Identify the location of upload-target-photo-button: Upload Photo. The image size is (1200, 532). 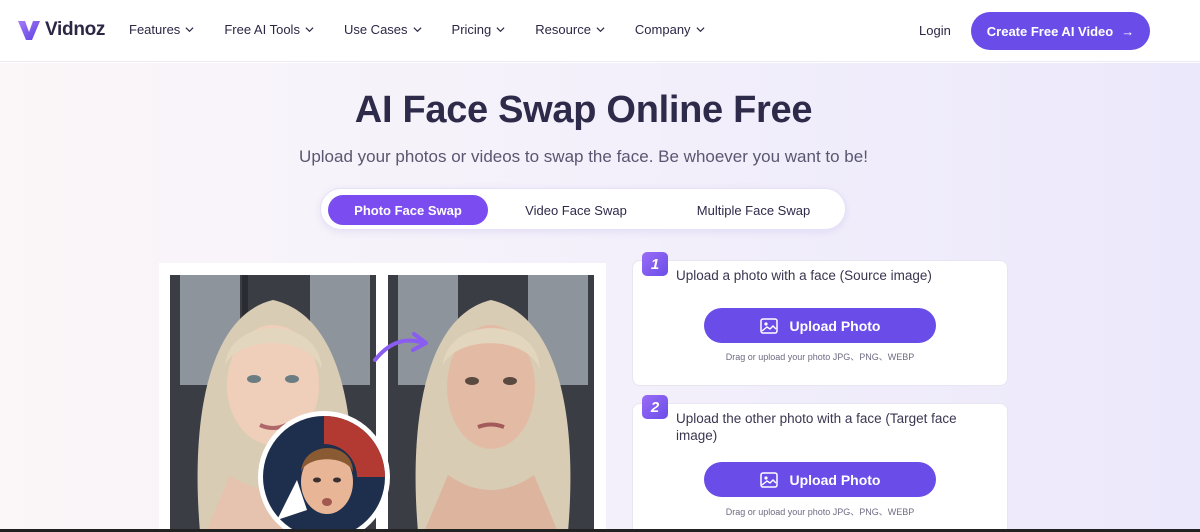
(820, 479).